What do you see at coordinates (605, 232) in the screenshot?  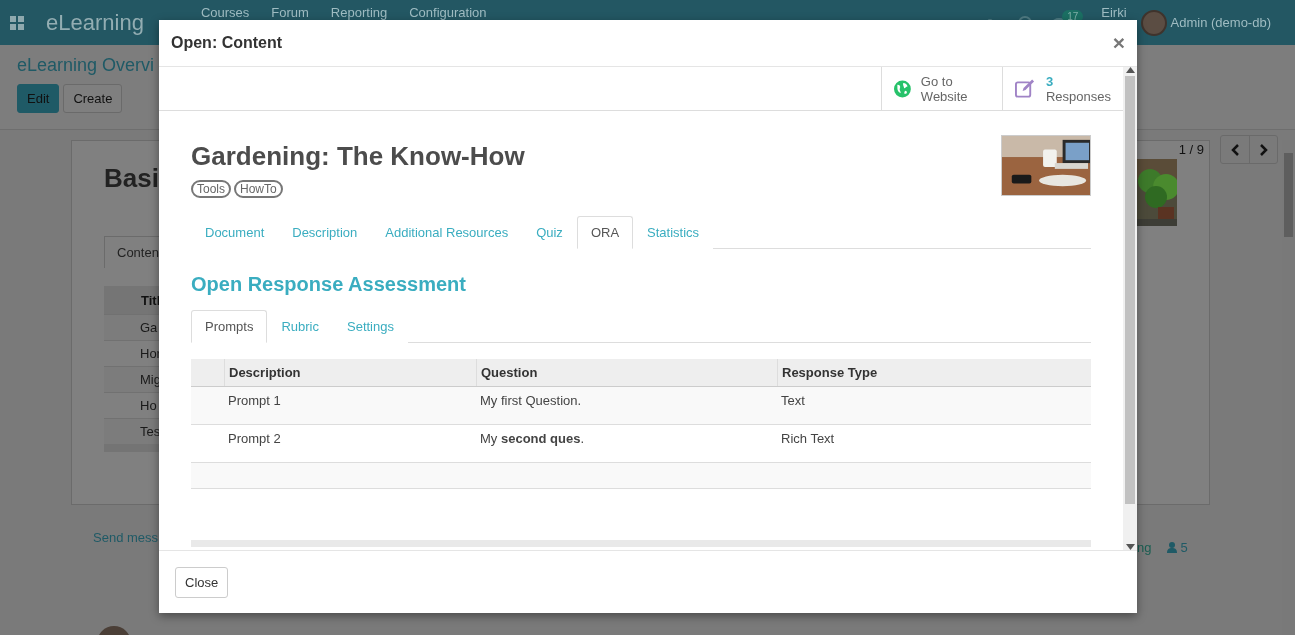 I see `form-tab: ORA` at bounding box center [605, 232].